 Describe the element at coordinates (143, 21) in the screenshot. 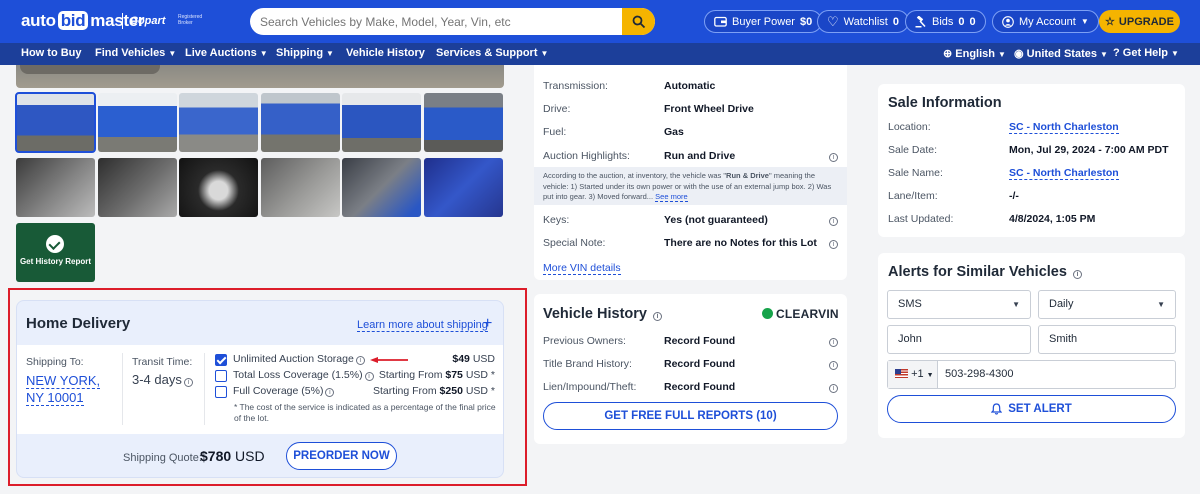

I see `partner-logo: Copart` at that location.